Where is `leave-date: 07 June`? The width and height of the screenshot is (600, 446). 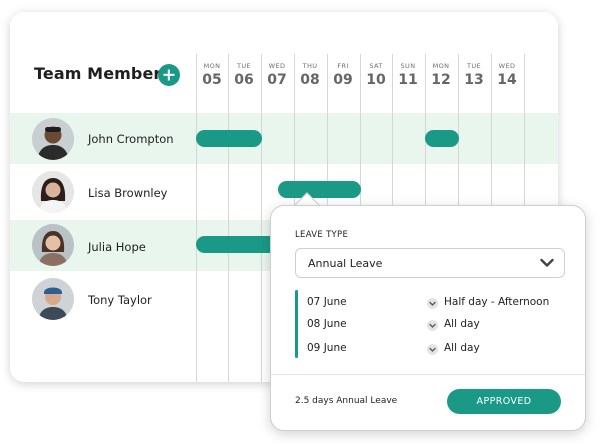 leave-date: 07 June is located at coordinates (327, 302).